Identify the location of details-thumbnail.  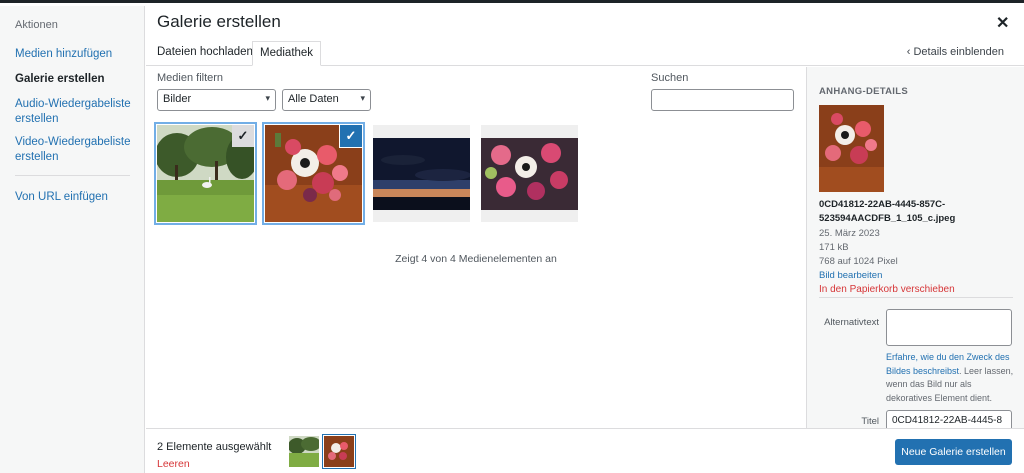
(851, 148).